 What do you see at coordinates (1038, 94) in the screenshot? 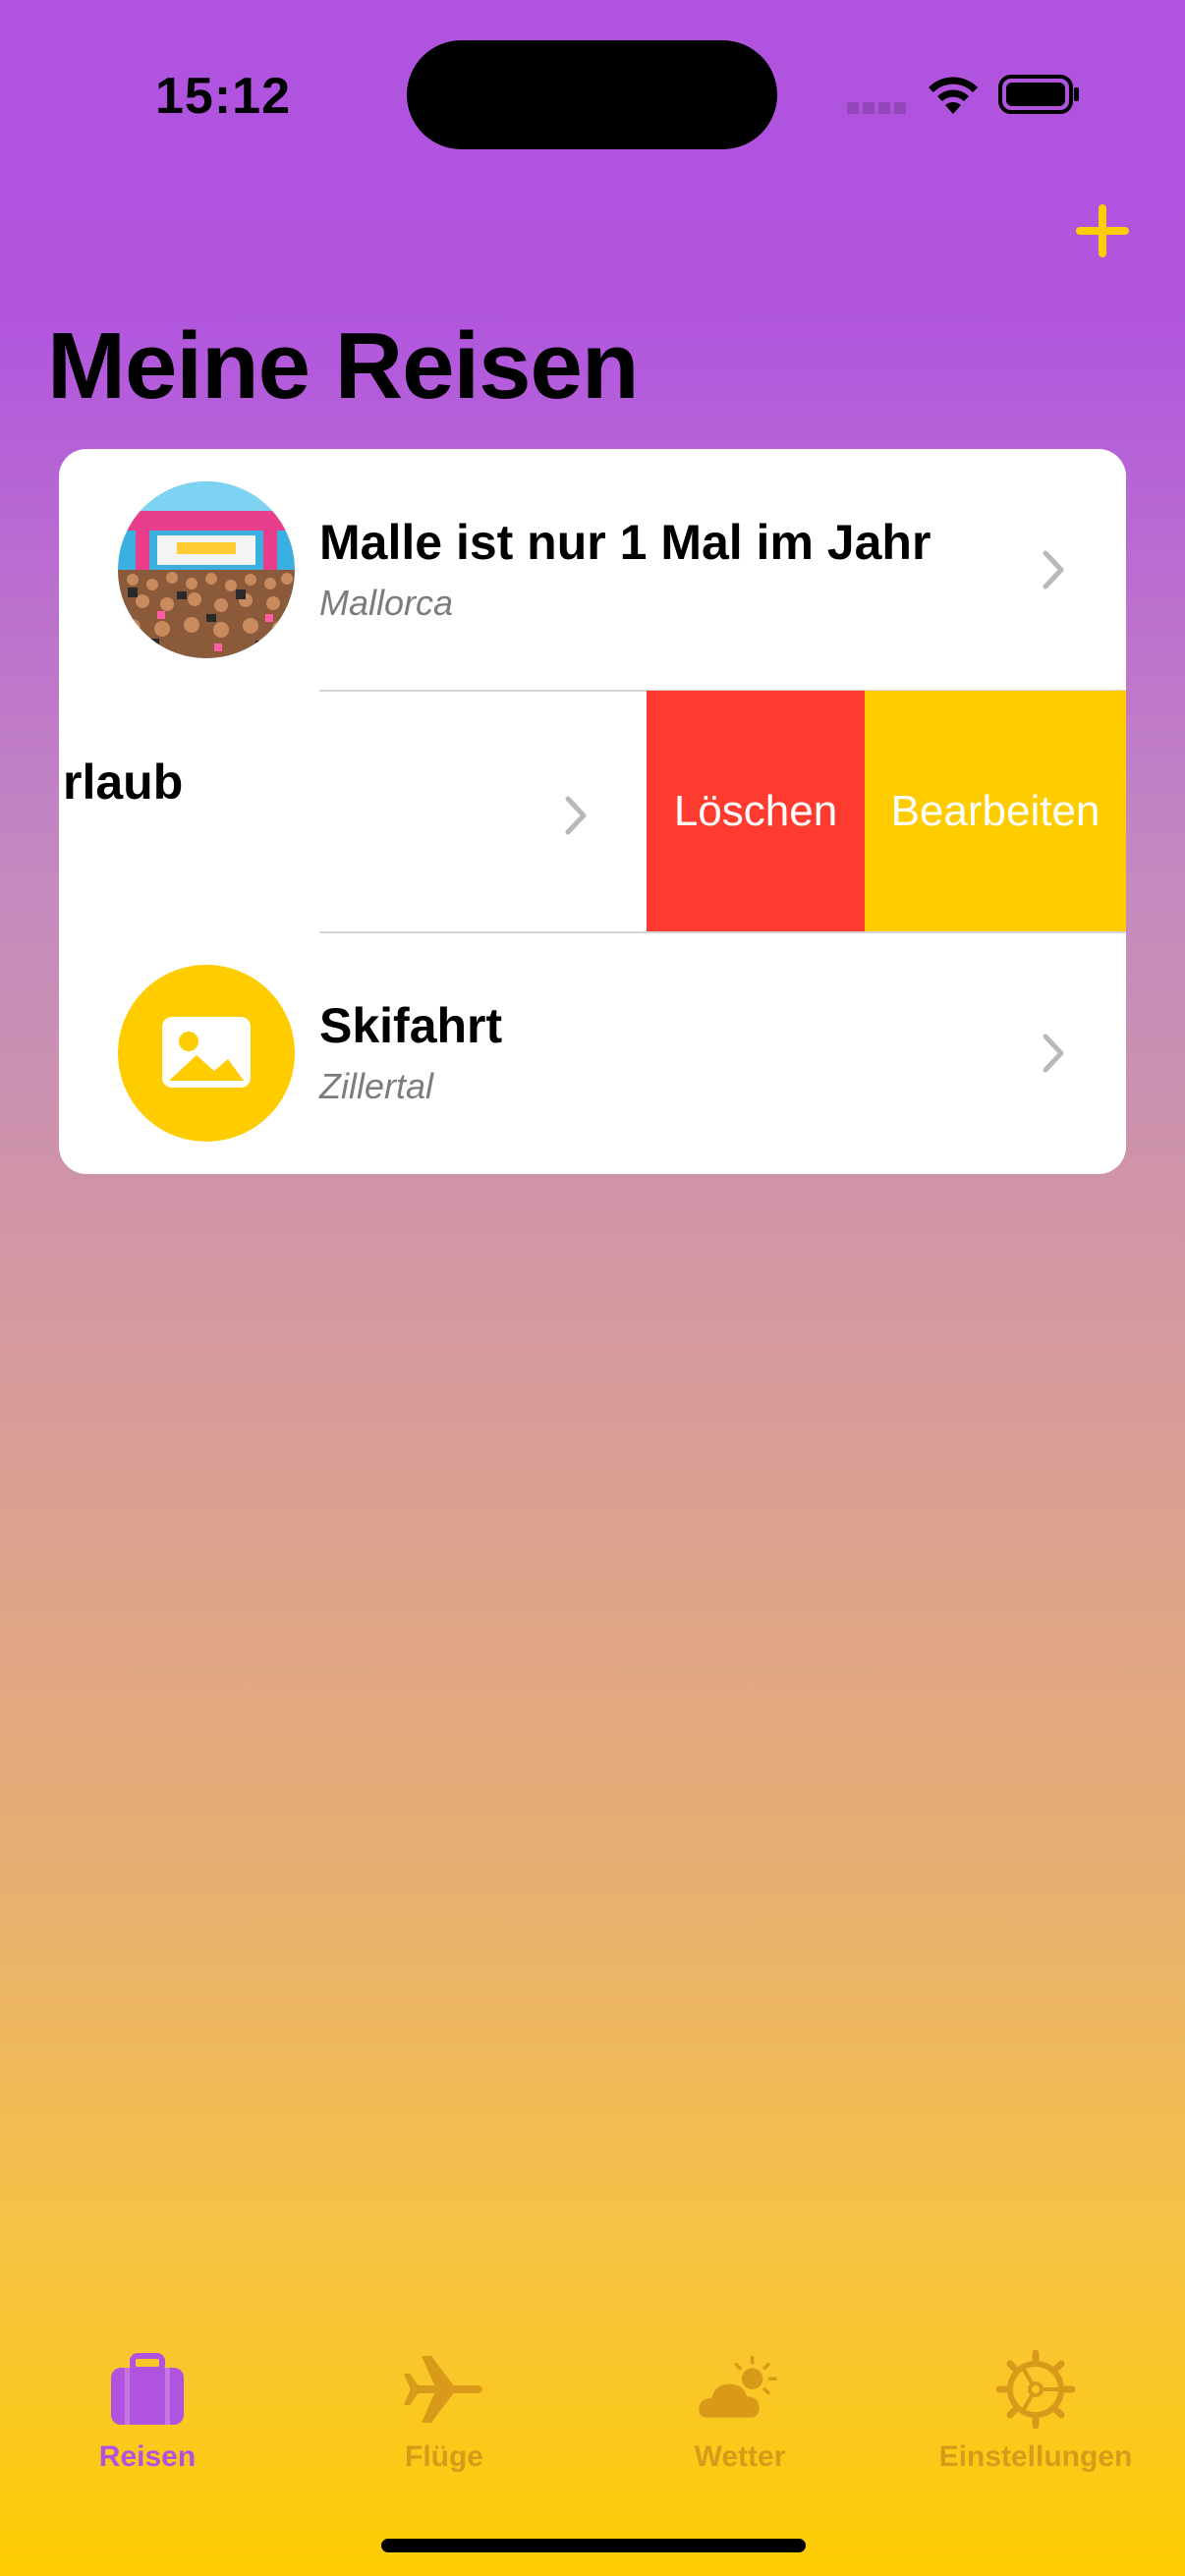
I see `battery-icon` at bounding box center [1038, 94].